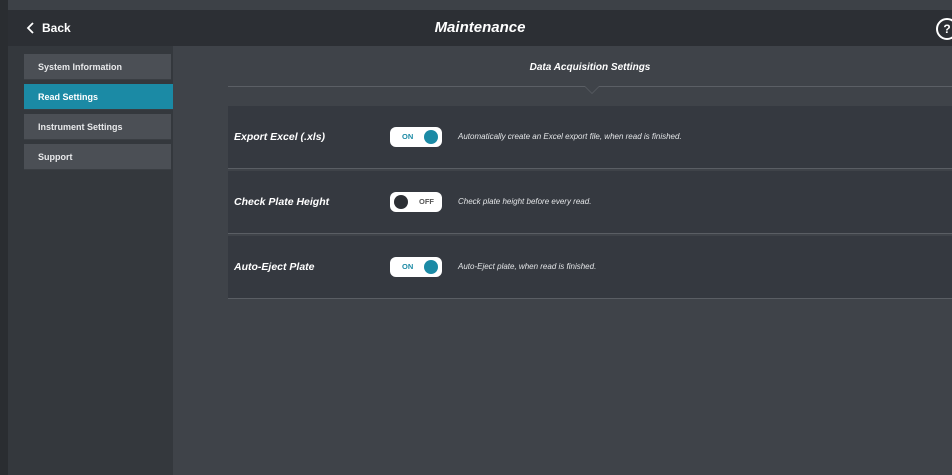 This screenshot has width=952, height=475. Describe the element at coordinates (416, 202) in the screenshot. I see `check-plate-height-toggle: OFF` at that location.